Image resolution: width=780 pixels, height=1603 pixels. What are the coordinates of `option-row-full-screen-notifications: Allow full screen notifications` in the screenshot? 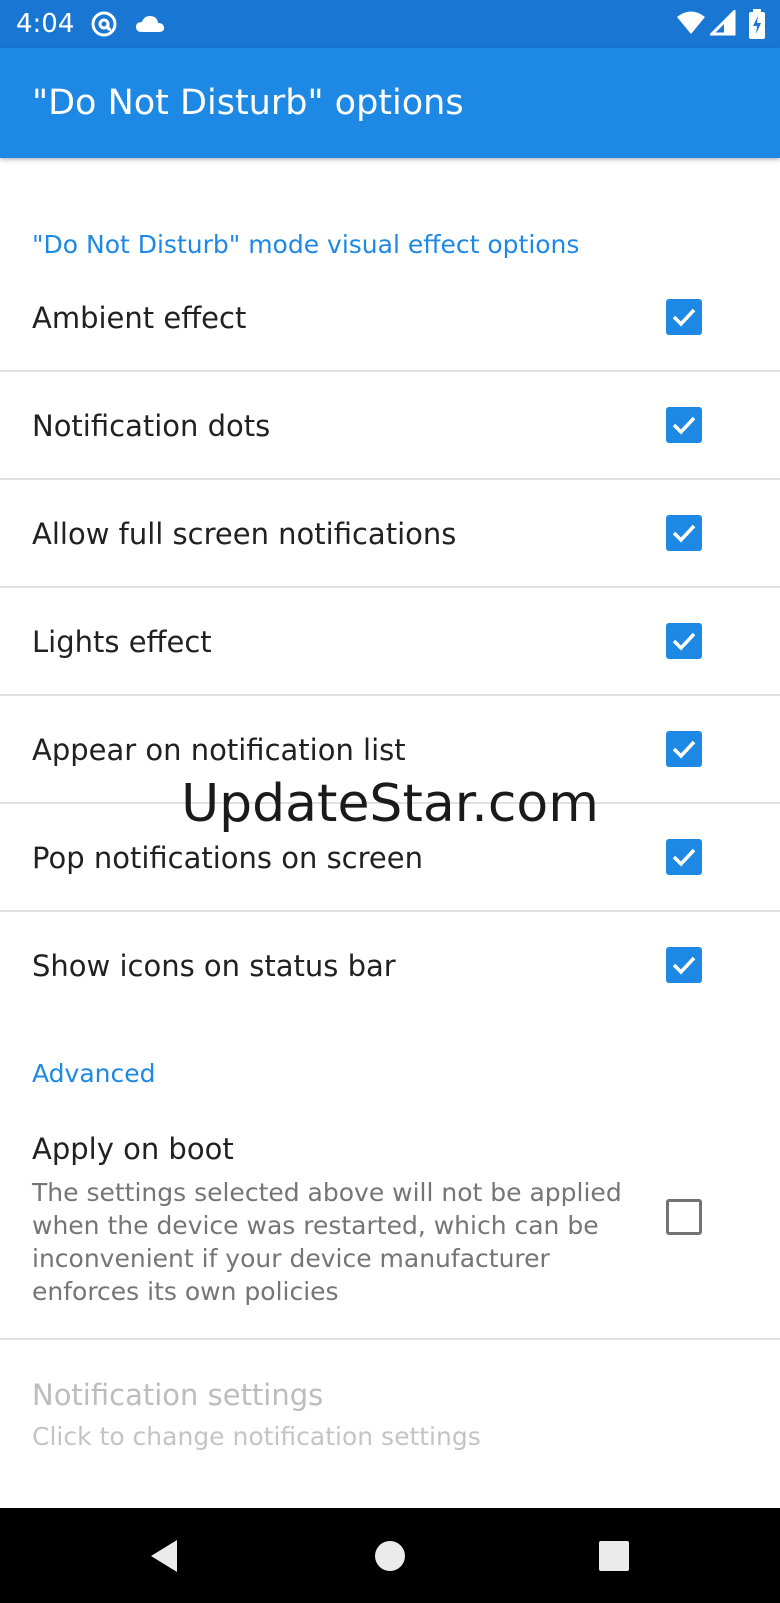 It's located at (390, 534).